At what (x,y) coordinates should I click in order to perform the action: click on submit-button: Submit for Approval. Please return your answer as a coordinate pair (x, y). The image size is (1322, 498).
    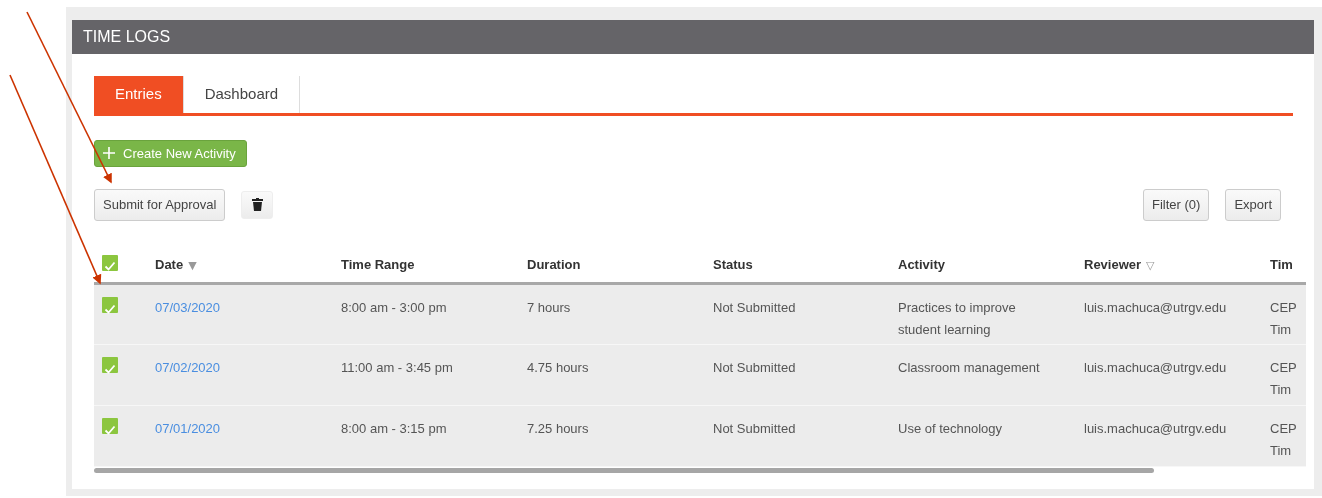
    Looking at the image, I should click on (160, 205).